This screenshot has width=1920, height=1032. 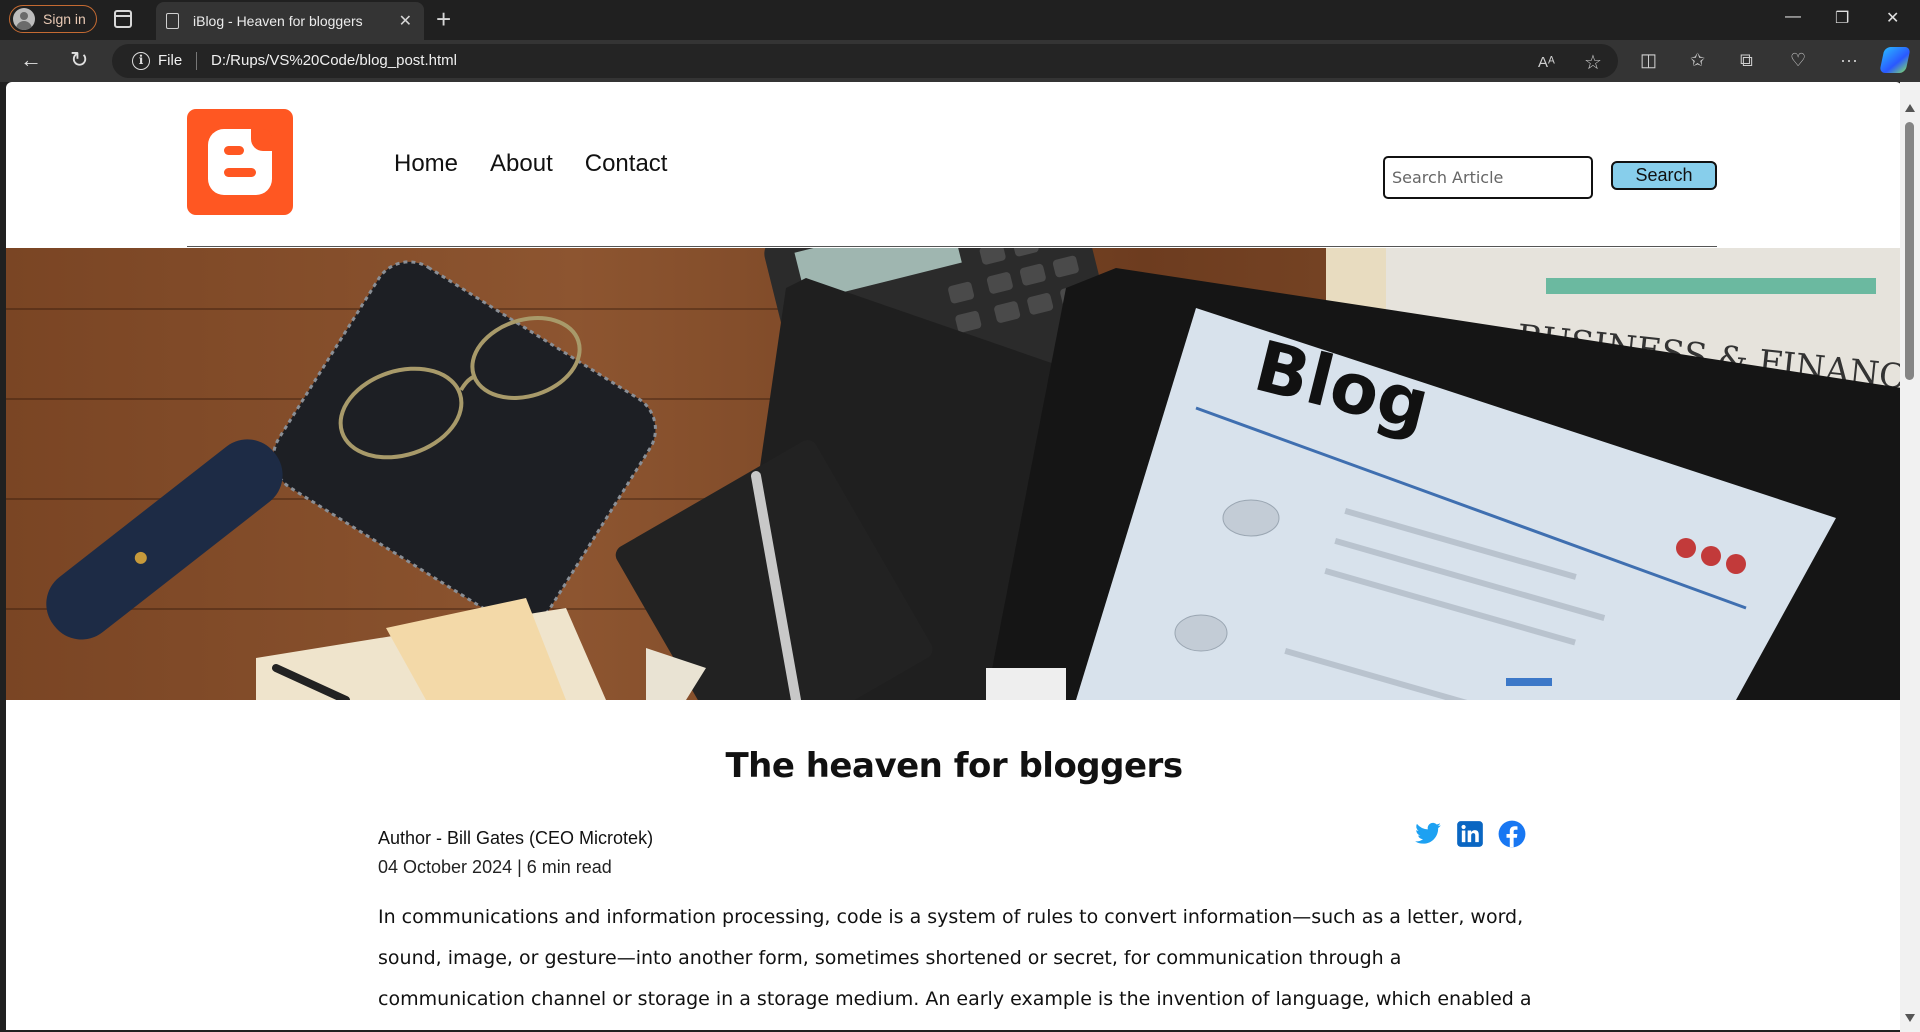 I want to click on back-icon: ←, so click(x=31, y=60).